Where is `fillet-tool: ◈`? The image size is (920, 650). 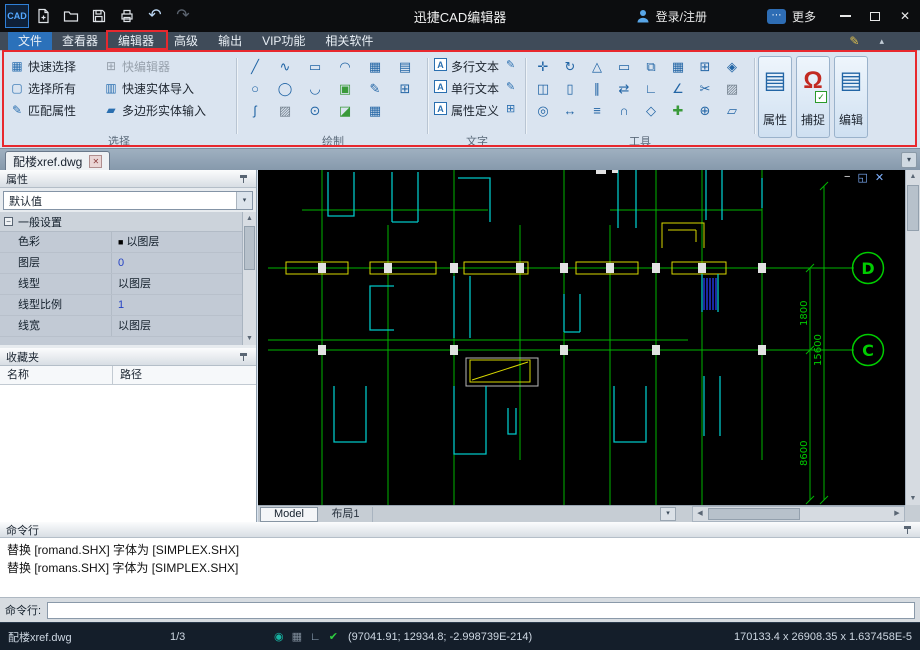
fillet-tool: ◈ is located at coordinates (732, 66).